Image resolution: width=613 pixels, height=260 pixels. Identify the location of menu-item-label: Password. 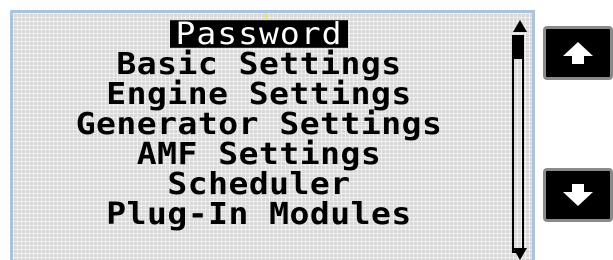
(259, 33).